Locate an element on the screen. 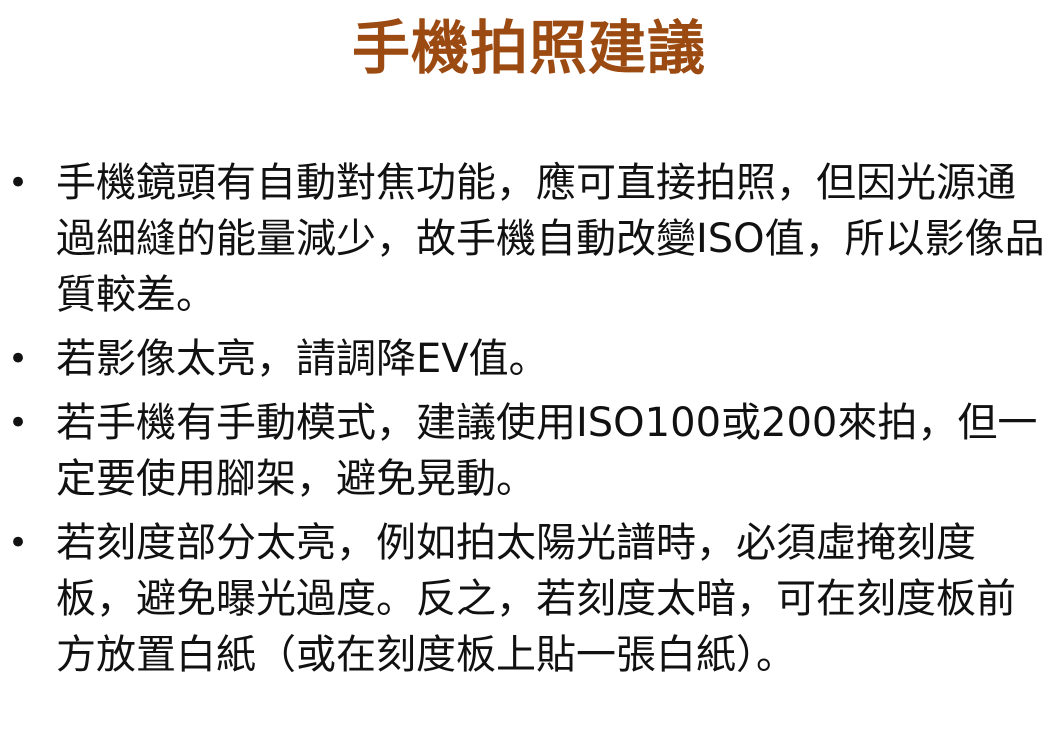  bullet-text: 若手機有手動模式，建議使用ISO100或200來拍，但一定要使用腳架，避免晃動。 is located at coordinates (547, 451).